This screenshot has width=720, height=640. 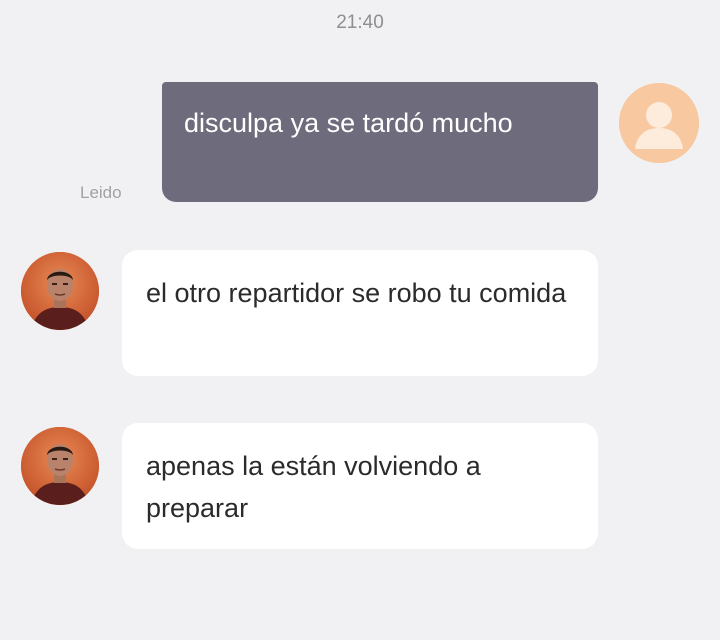 I want to click on default-user-avatar-icon, so click(x=659, y=123).